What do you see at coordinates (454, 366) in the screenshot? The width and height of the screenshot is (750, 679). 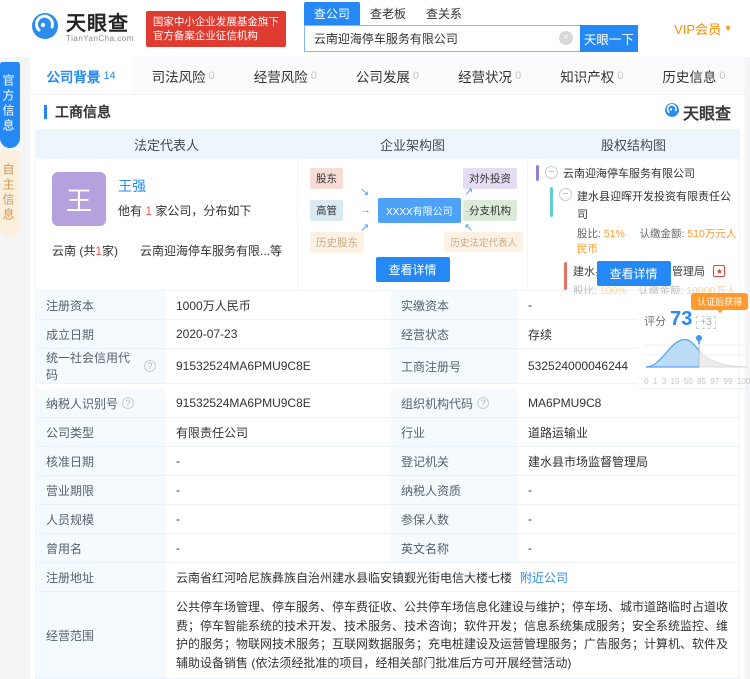 I see `field-label: 工商注册号` at bounding box center [454, 366].